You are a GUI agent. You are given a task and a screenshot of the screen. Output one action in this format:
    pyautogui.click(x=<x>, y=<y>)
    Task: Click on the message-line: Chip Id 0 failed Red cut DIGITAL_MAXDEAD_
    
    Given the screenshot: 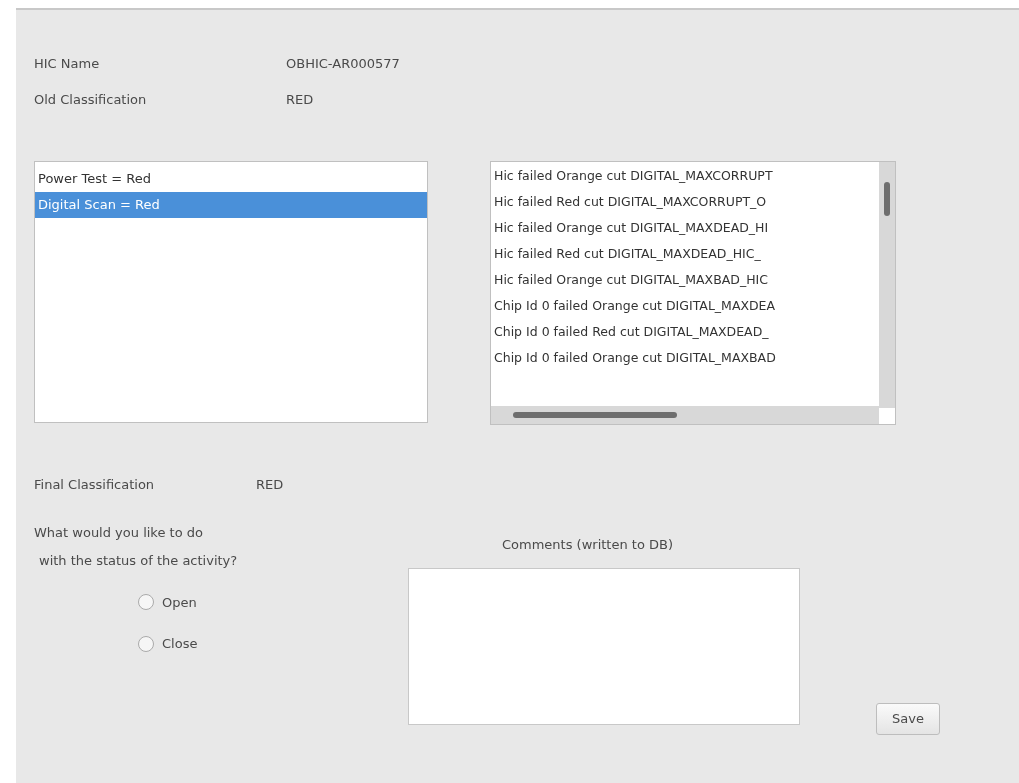 What is the action you would take?
    pyautogui.click(x=631, y=331)
    